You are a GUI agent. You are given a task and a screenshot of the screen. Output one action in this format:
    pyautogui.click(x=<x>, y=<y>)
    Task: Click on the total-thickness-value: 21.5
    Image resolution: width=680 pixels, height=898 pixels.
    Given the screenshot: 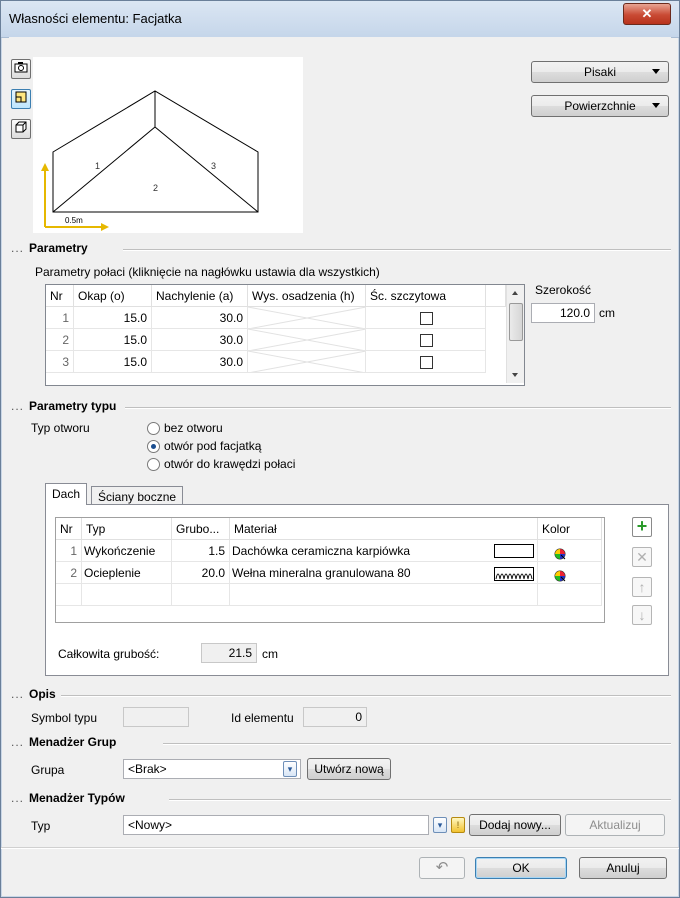 What is the action you would take?
    pyautogui.click(x=229, y=653)
    